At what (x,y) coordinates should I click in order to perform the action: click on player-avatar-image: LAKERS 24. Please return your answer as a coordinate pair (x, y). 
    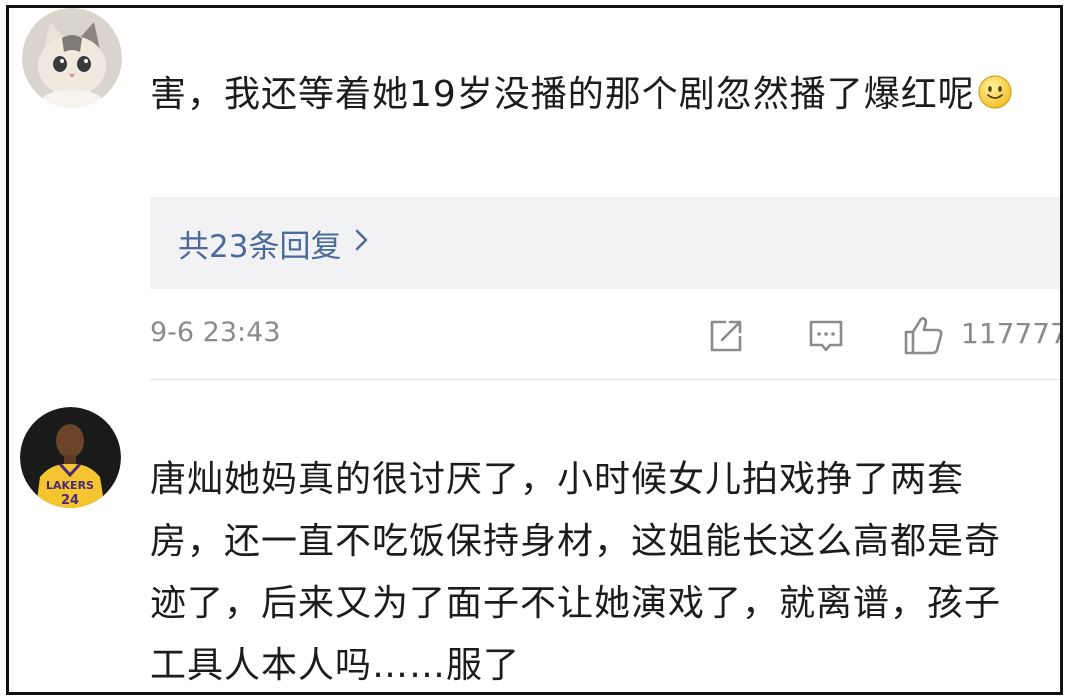
    Looking at the image, I should click on (70, 457).